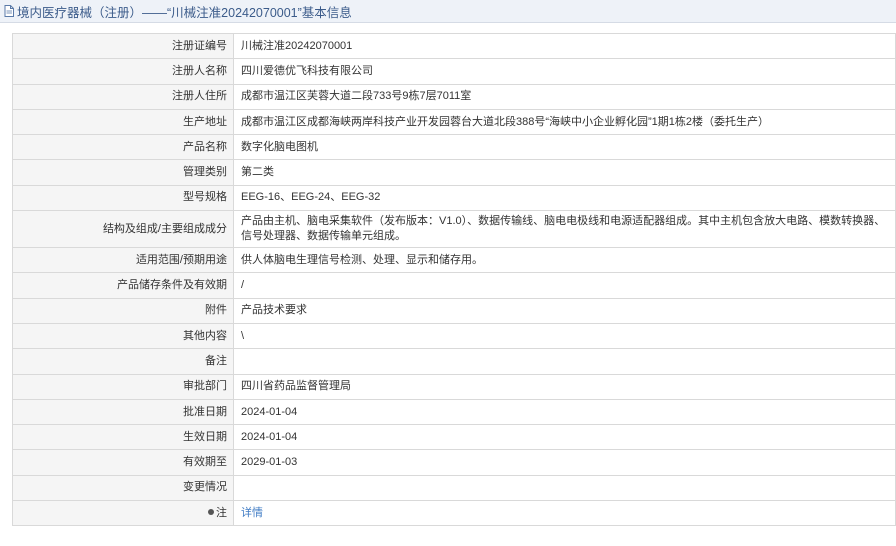 The height and width of the screenshot is (546, 896). What do you see at coordinates (123, 462) in the screenshot?
I see `field-label-valid-until: 有效期至` at bounding box center [123, 462].